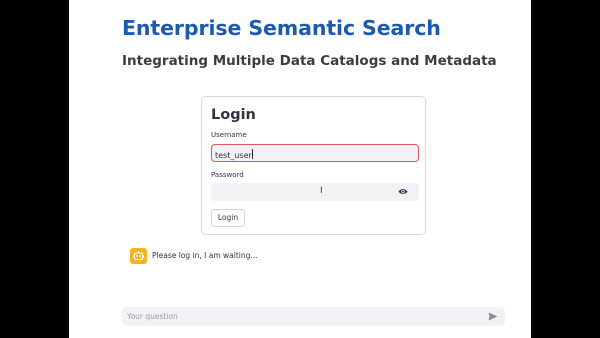 This screenshot has height=338, width=600. Describe the element at coordinates (233, 155) in the screenshot. I see `username-value: test_user` at that location.